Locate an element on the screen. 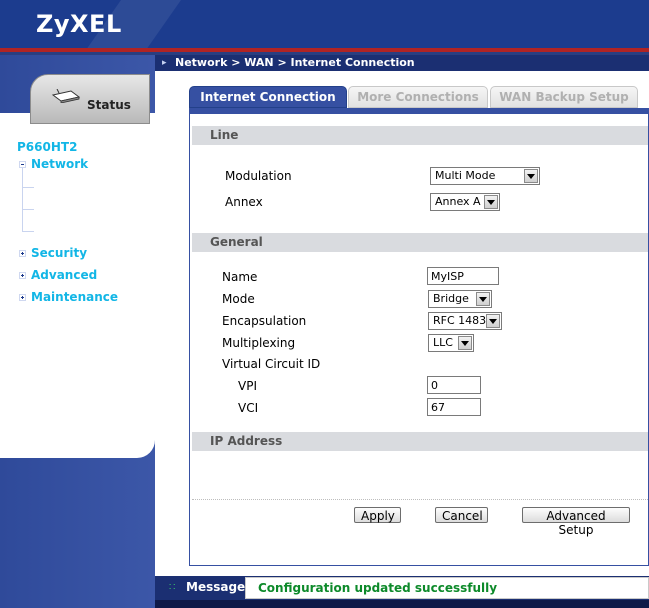 Image resolution: width=649 pixels, height=608 pixels. virtual-circuit-label: Virtual Circuit ID is located at coordinates (271, 364).